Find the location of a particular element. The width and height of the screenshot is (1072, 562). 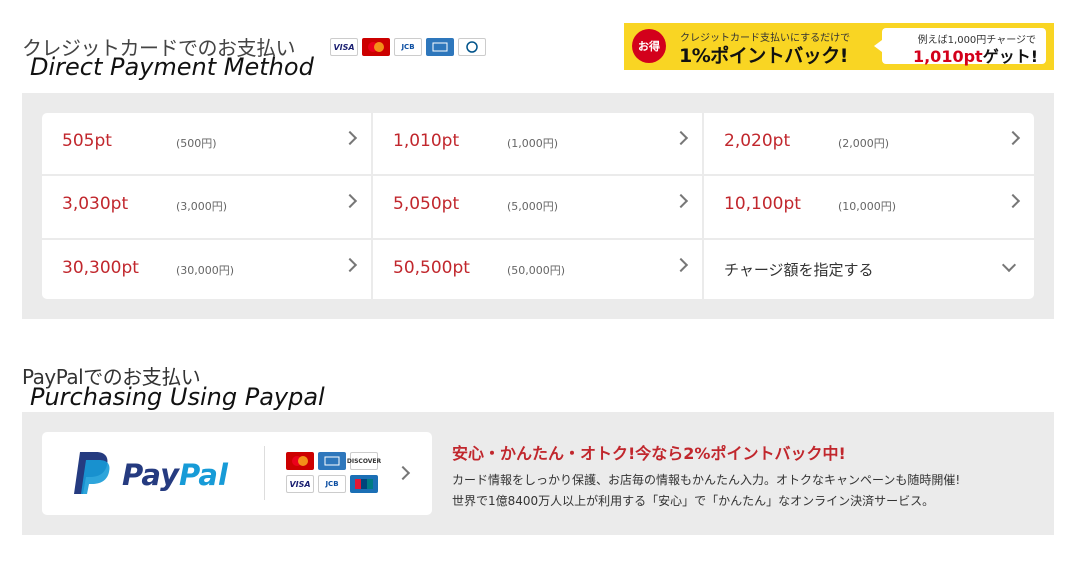

paypal-wordmark: PayPal is located at coordinates (175, 475).